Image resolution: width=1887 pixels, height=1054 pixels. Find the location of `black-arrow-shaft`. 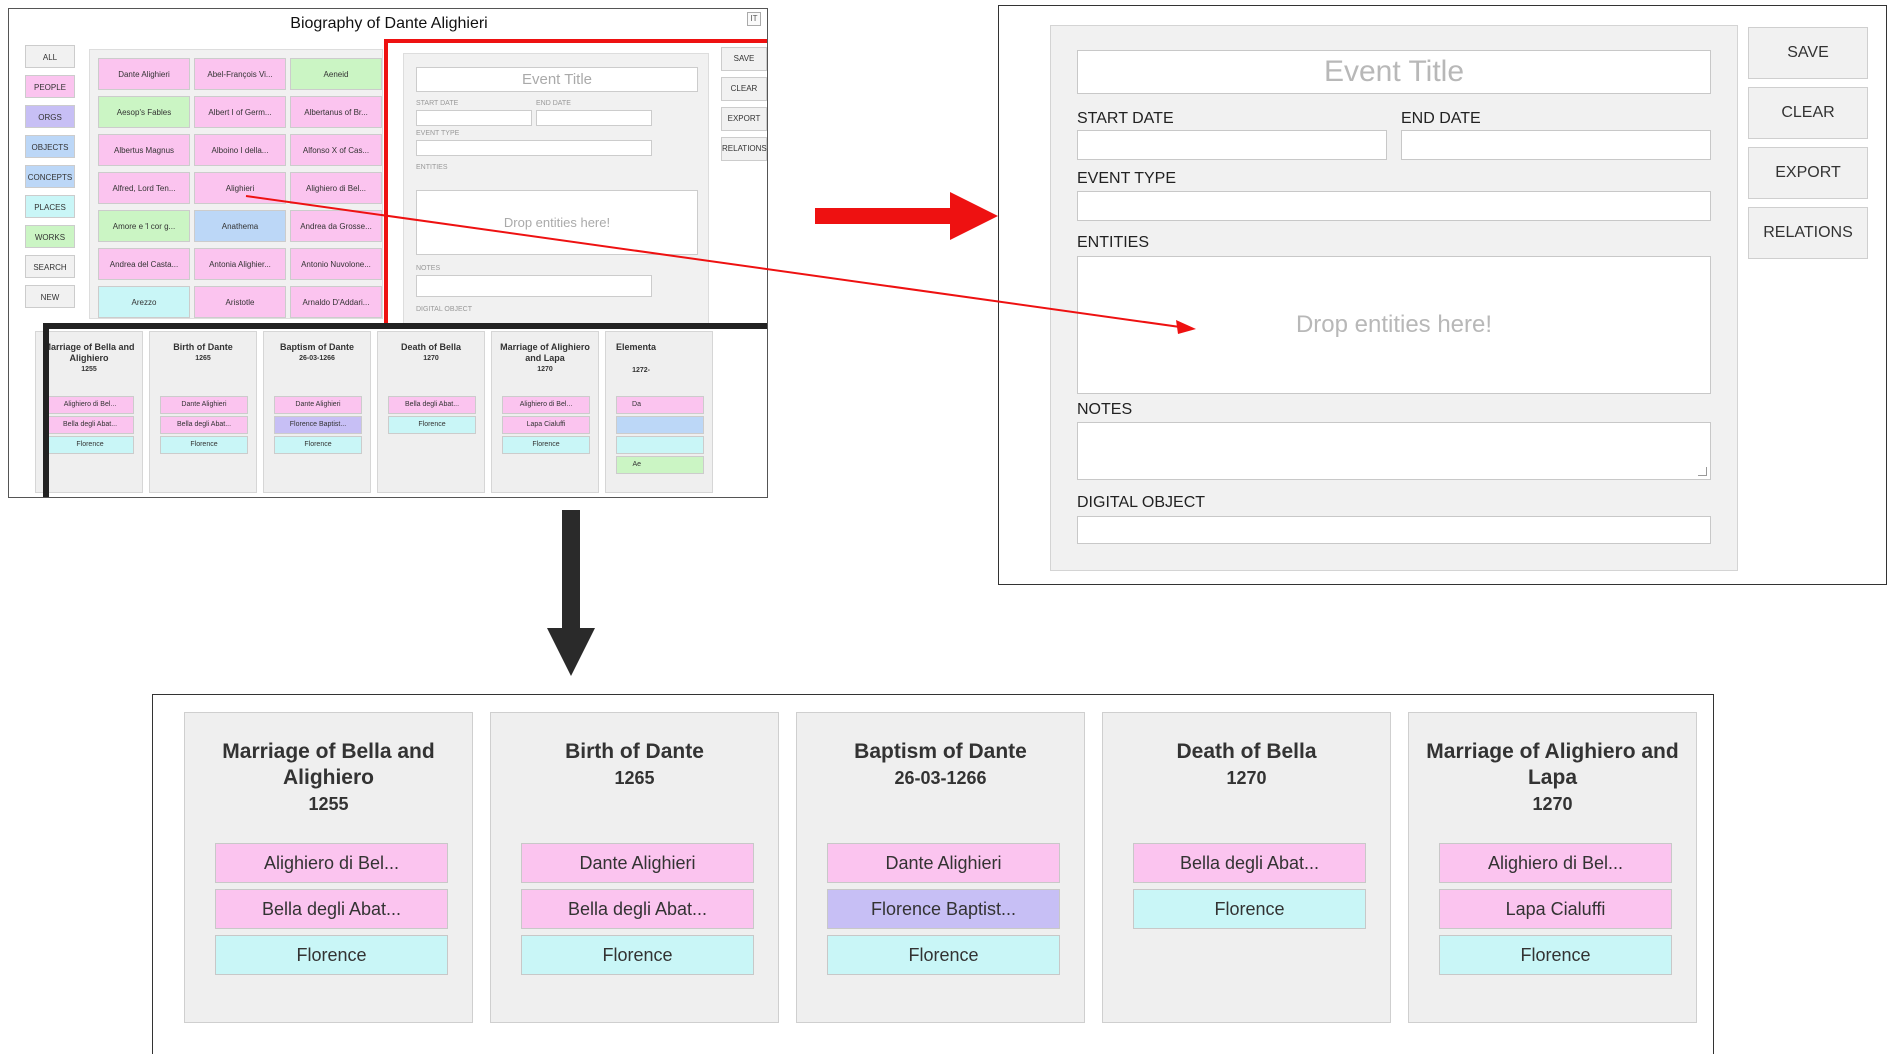

black-arrow-shaft is located at coordinates (571, 570).